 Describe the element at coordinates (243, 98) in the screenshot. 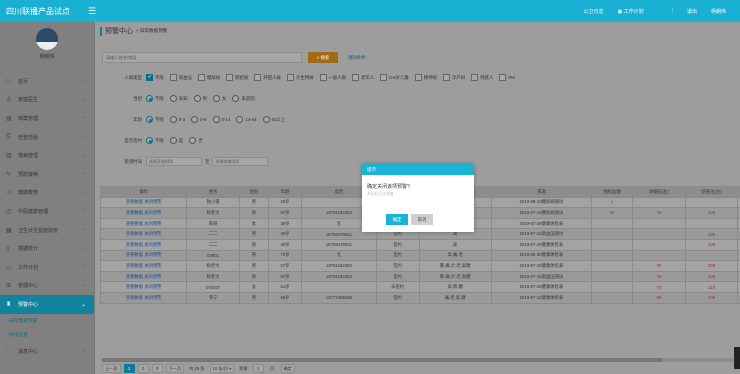

I see `gender-option-unspecified: 未说明` at that location.